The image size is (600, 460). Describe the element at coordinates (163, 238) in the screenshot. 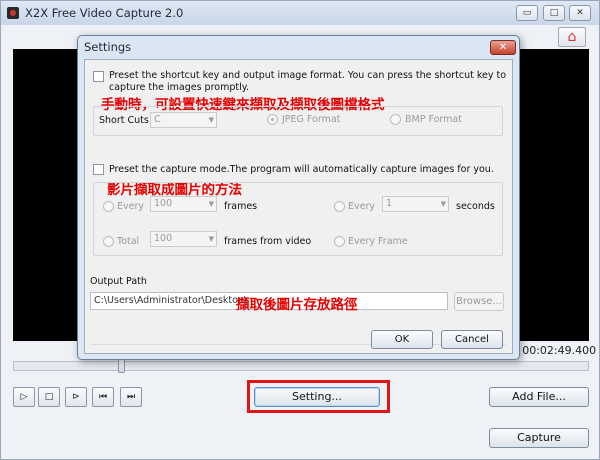

I see `total-value: 100` at that location.